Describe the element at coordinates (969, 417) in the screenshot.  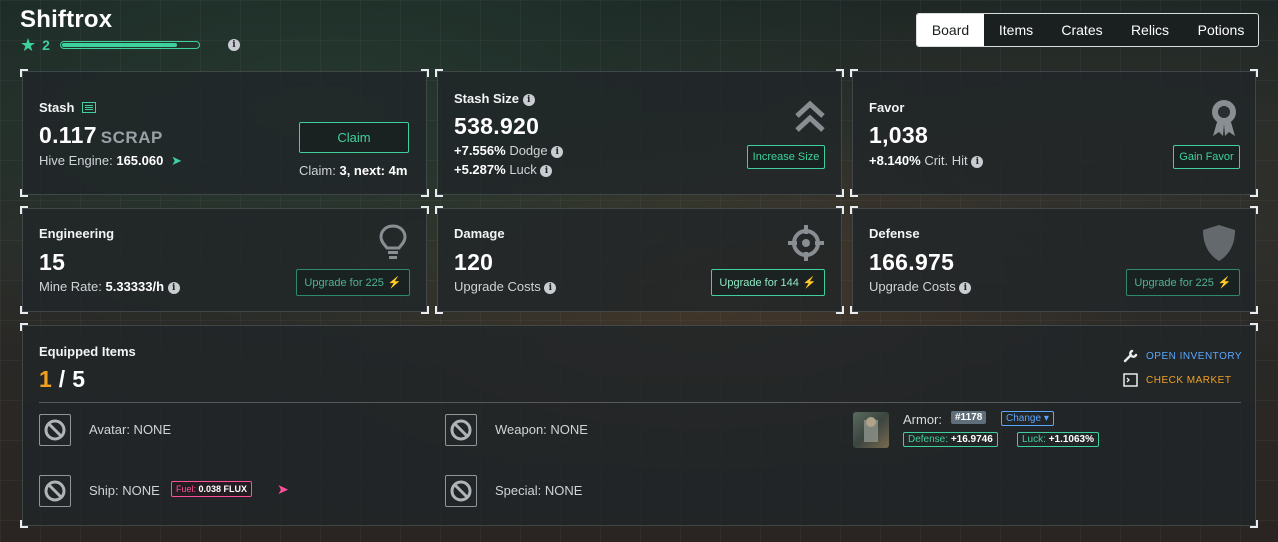
I see `armor-id-badge: #1178` at that location.